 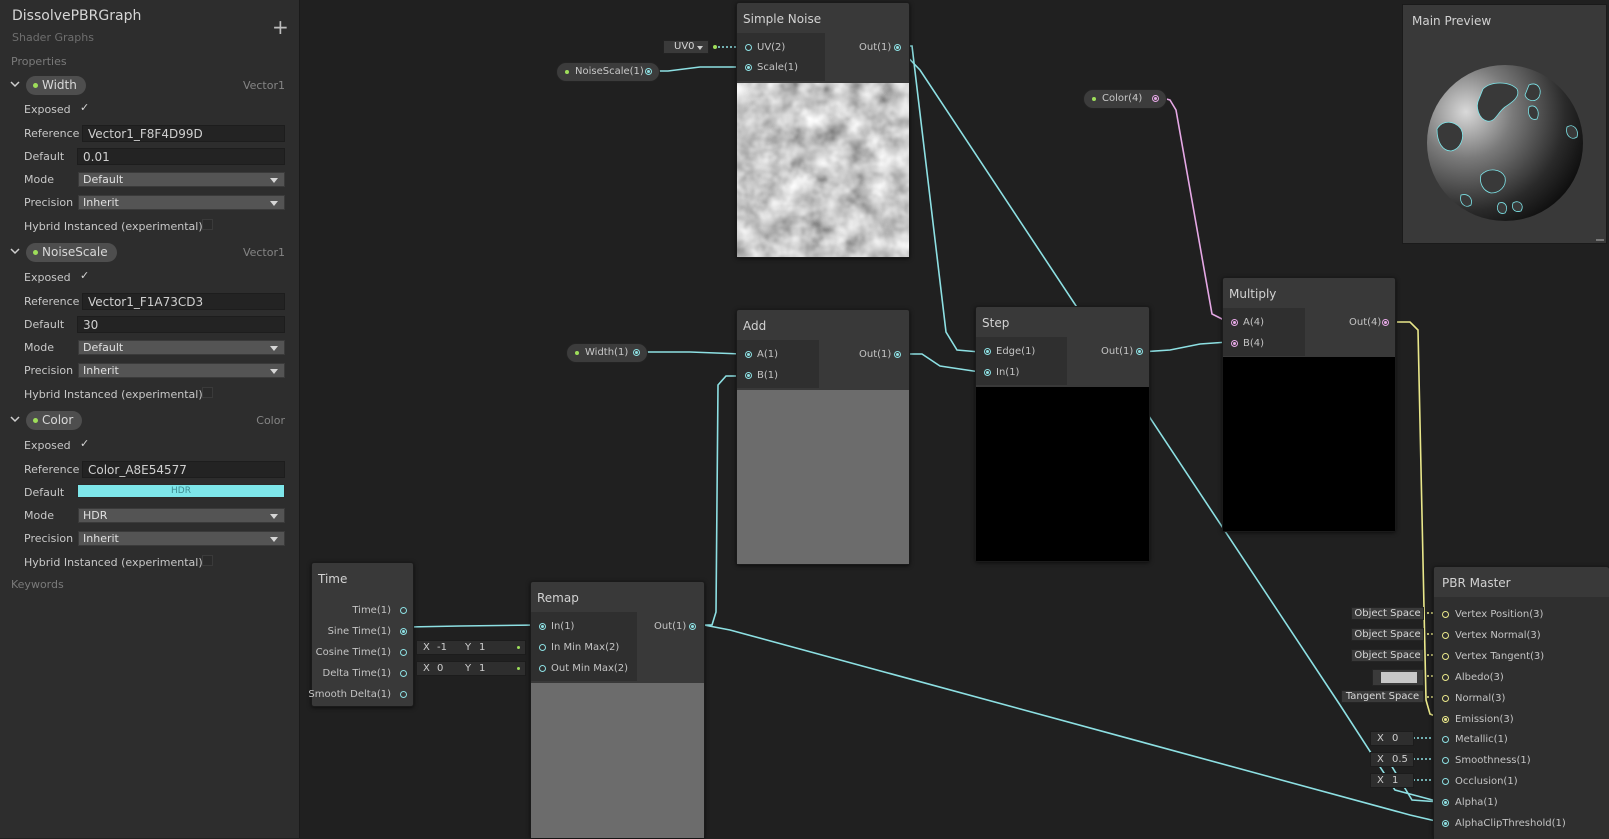 What do you see at coordinates (183, 469) in the screenshot?
I see `reference-field: Color_A8E54577` at bounding box center [183, 469].